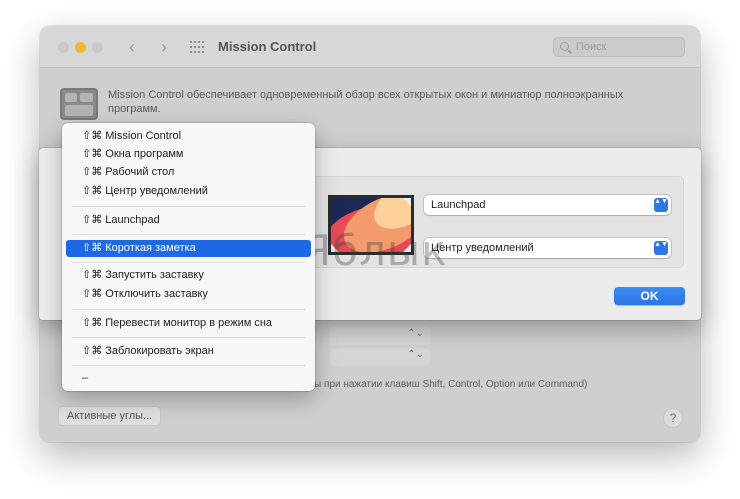  What do you see at coordinates (458, 205) in the screenshot?
I see `top-right-corner-value: Launchpad` at bounding box center [458, 205].